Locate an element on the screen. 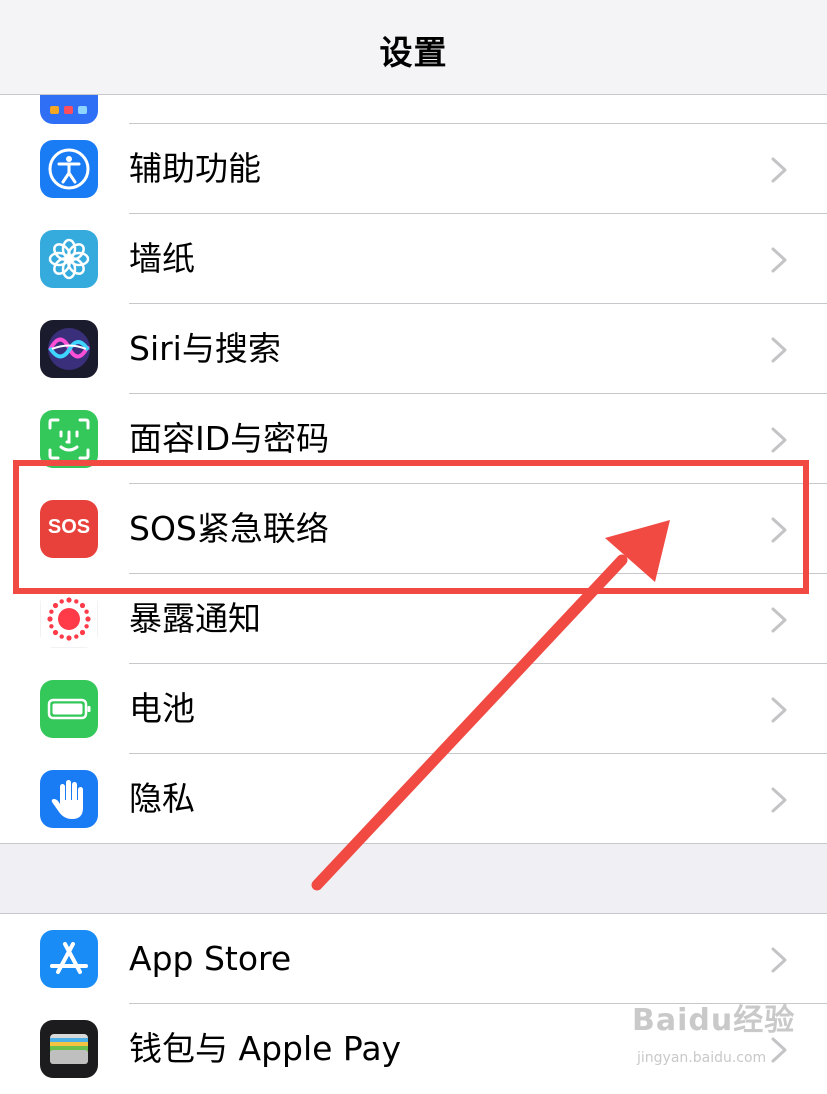  battery-icon is located at coordinates (69, 709).